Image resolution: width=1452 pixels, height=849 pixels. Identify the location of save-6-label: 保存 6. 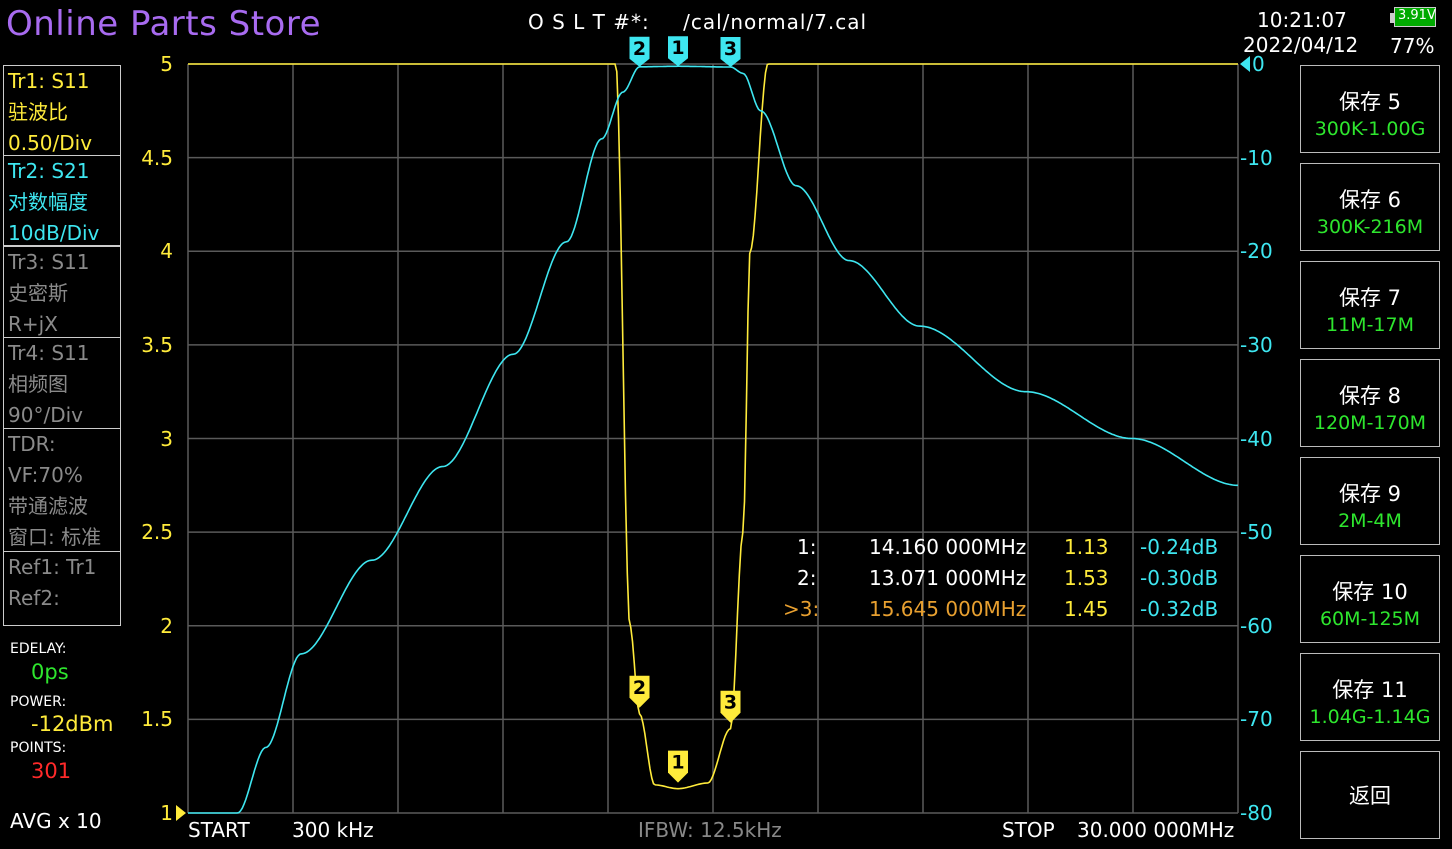
(1370, 200).